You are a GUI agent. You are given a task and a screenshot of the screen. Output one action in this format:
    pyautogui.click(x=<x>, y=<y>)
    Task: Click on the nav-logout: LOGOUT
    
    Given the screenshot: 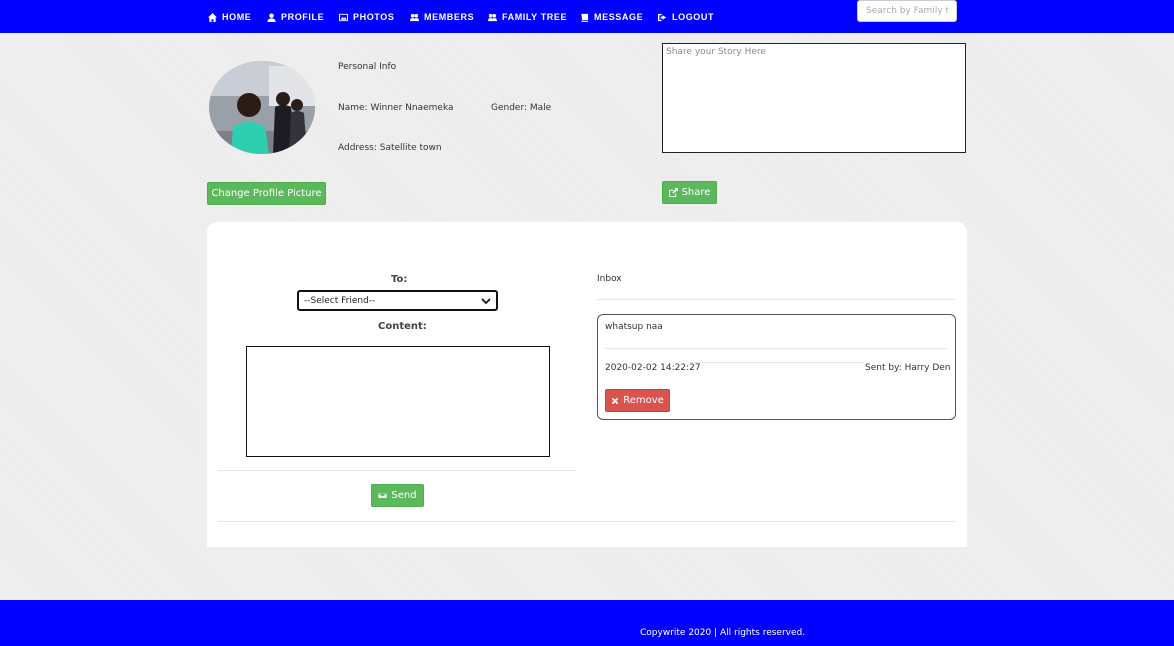 What is the action you would take?
    pyautogui.click(x=686, y=17)
    